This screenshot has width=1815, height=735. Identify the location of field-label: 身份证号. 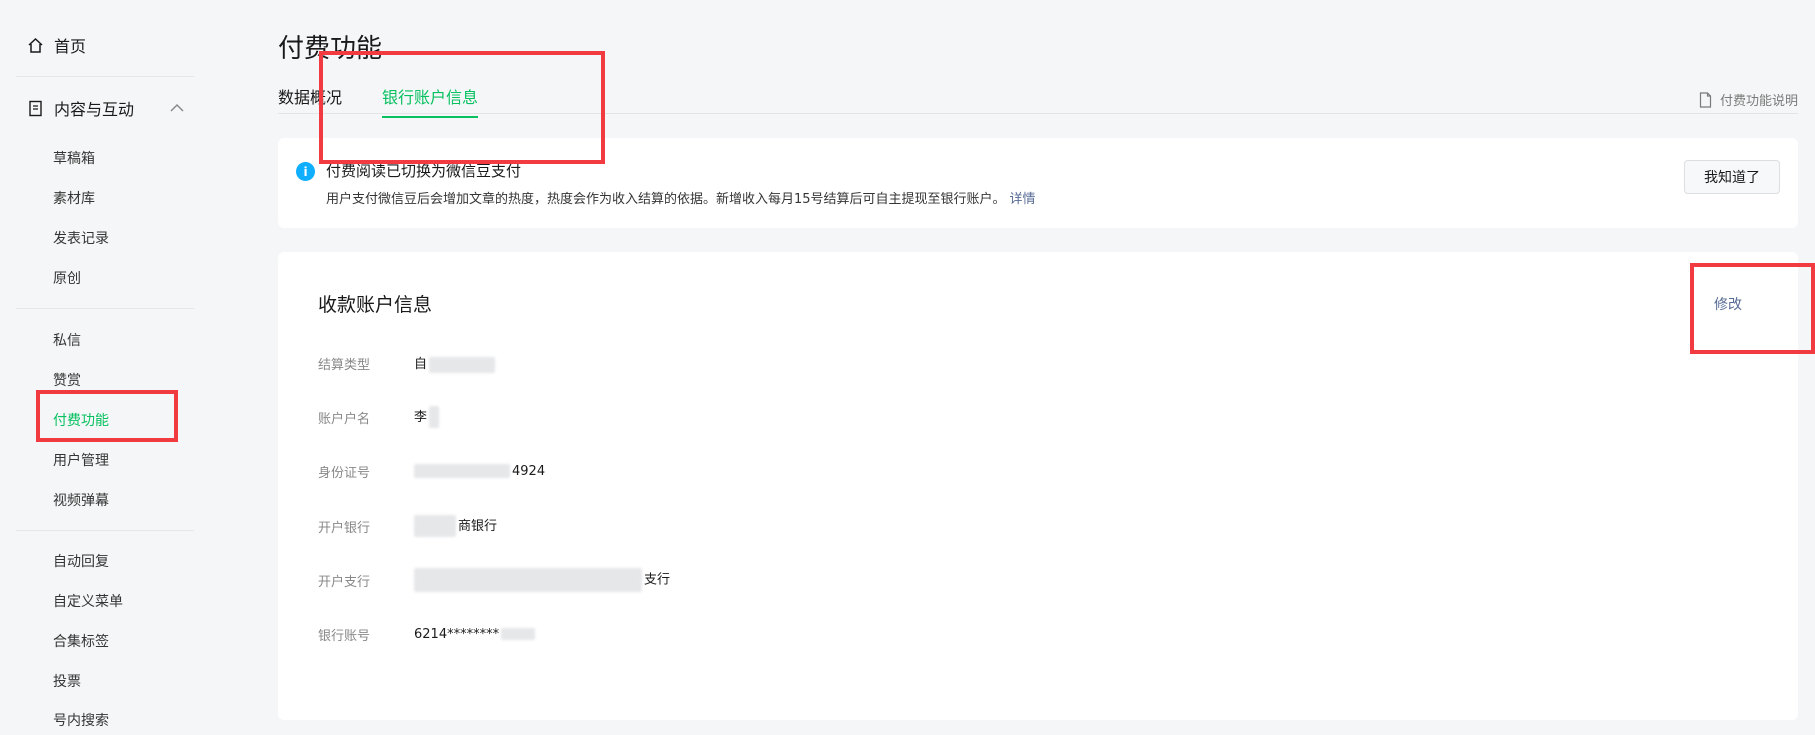
(344, 473).